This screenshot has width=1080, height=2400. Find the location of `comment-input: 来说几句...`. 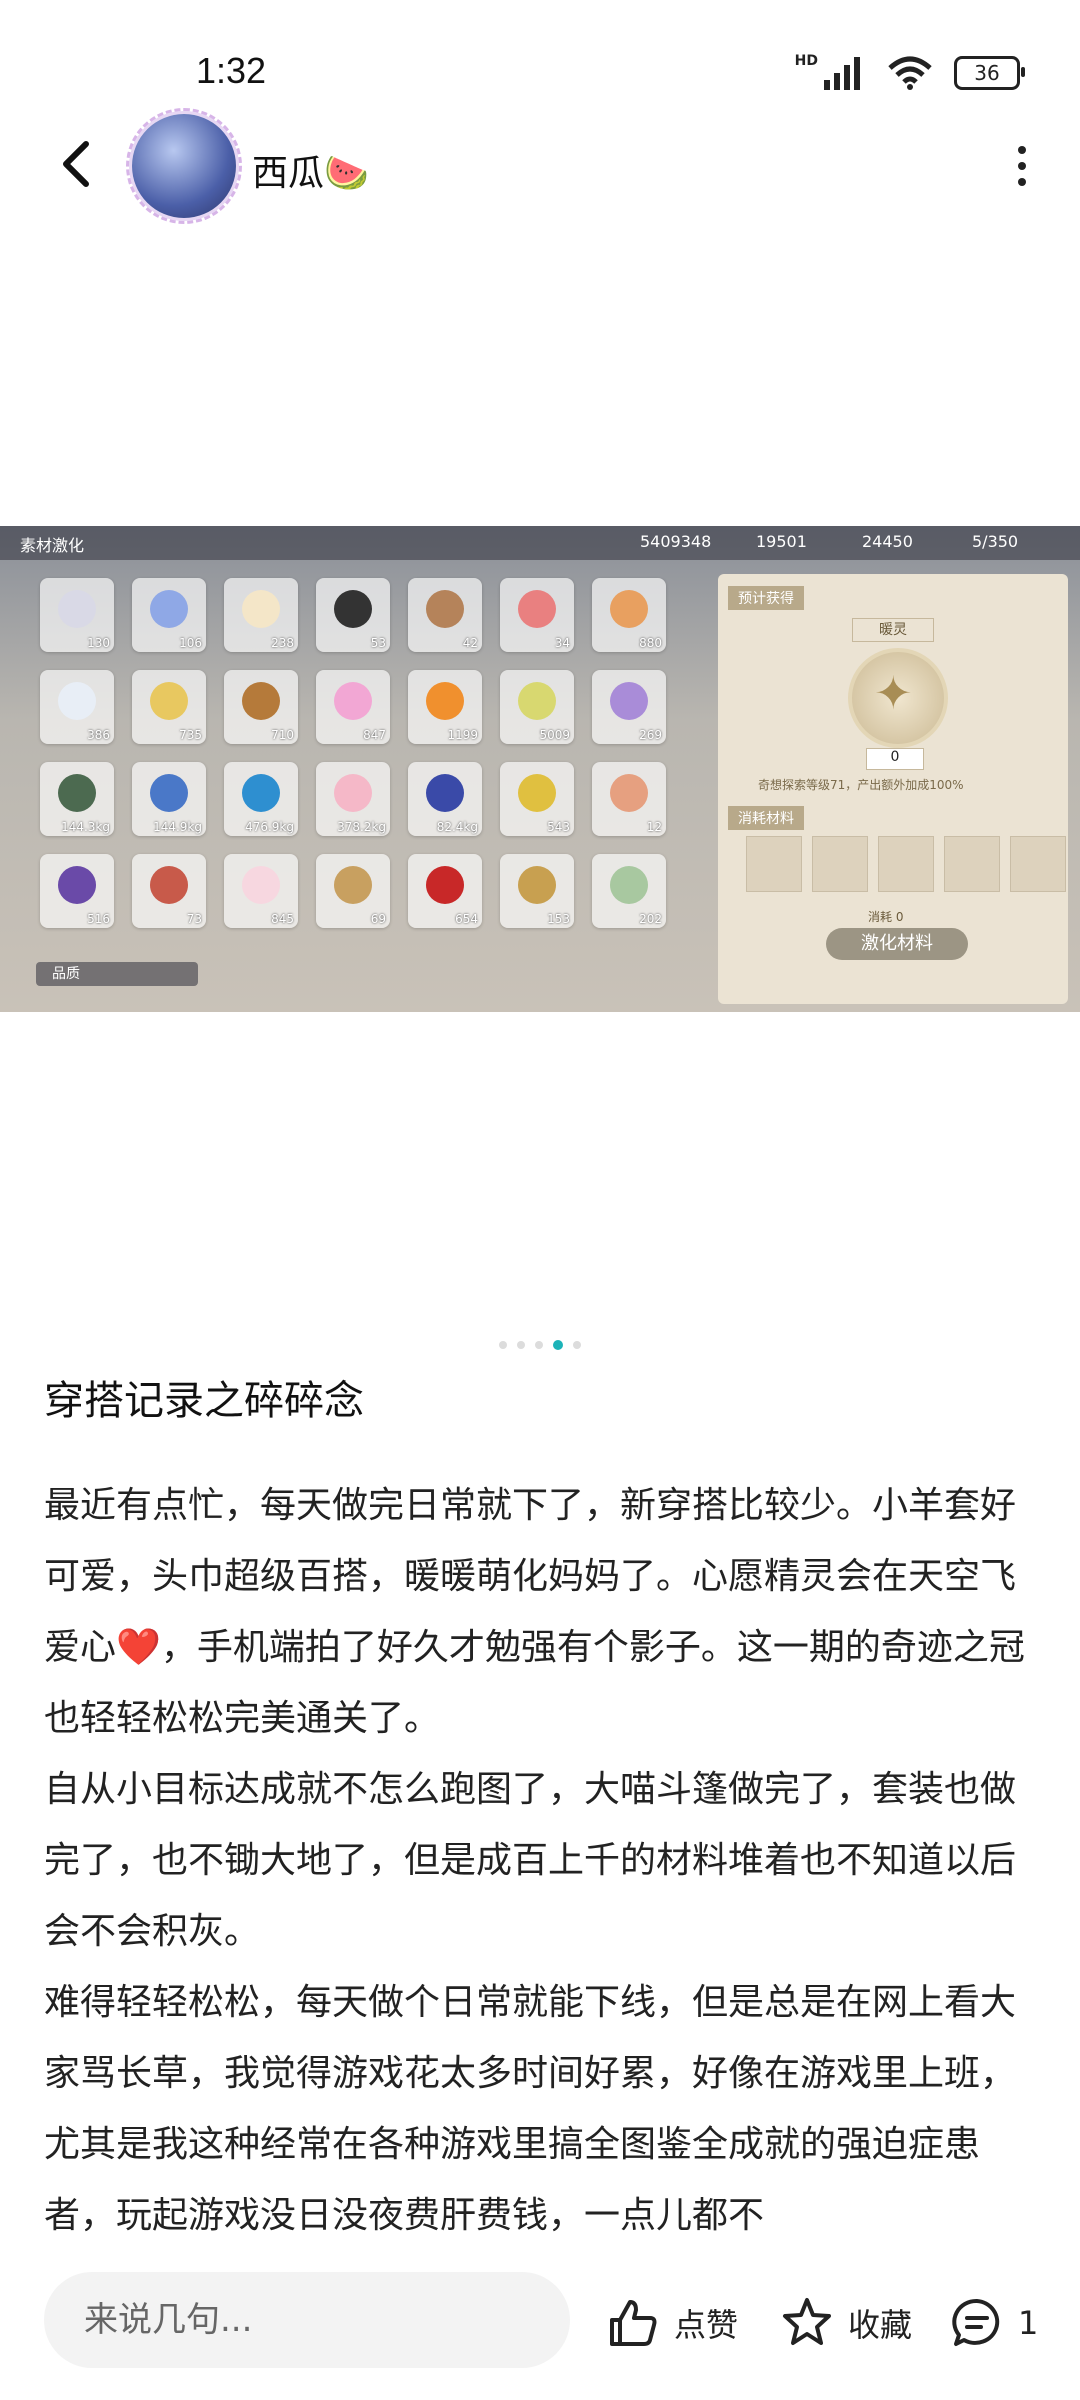

comment-input: 来说几句... is located at coordinates (307, 2320).